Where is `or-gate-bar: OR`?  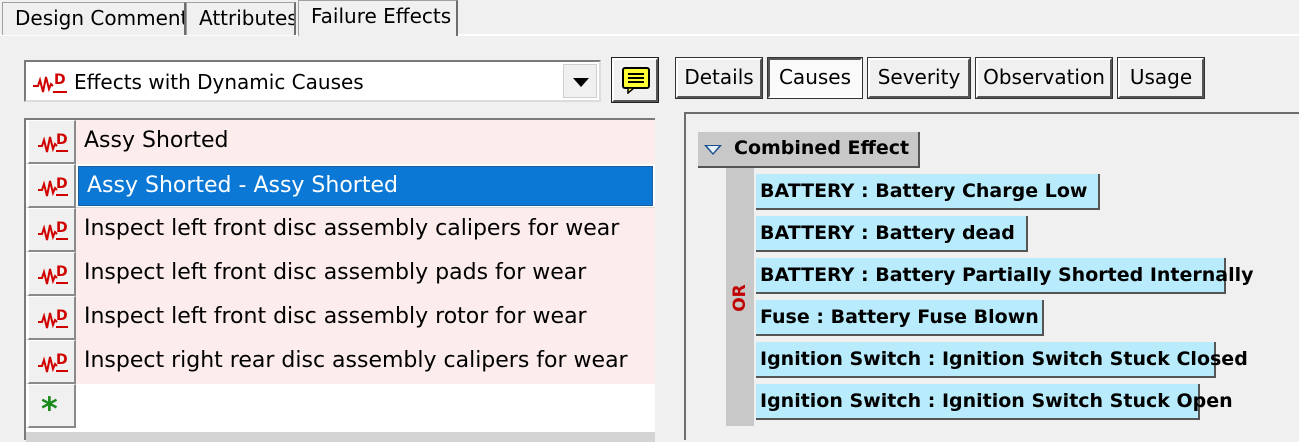
or-gate-bar: OR is located at coordinates (740, 297).